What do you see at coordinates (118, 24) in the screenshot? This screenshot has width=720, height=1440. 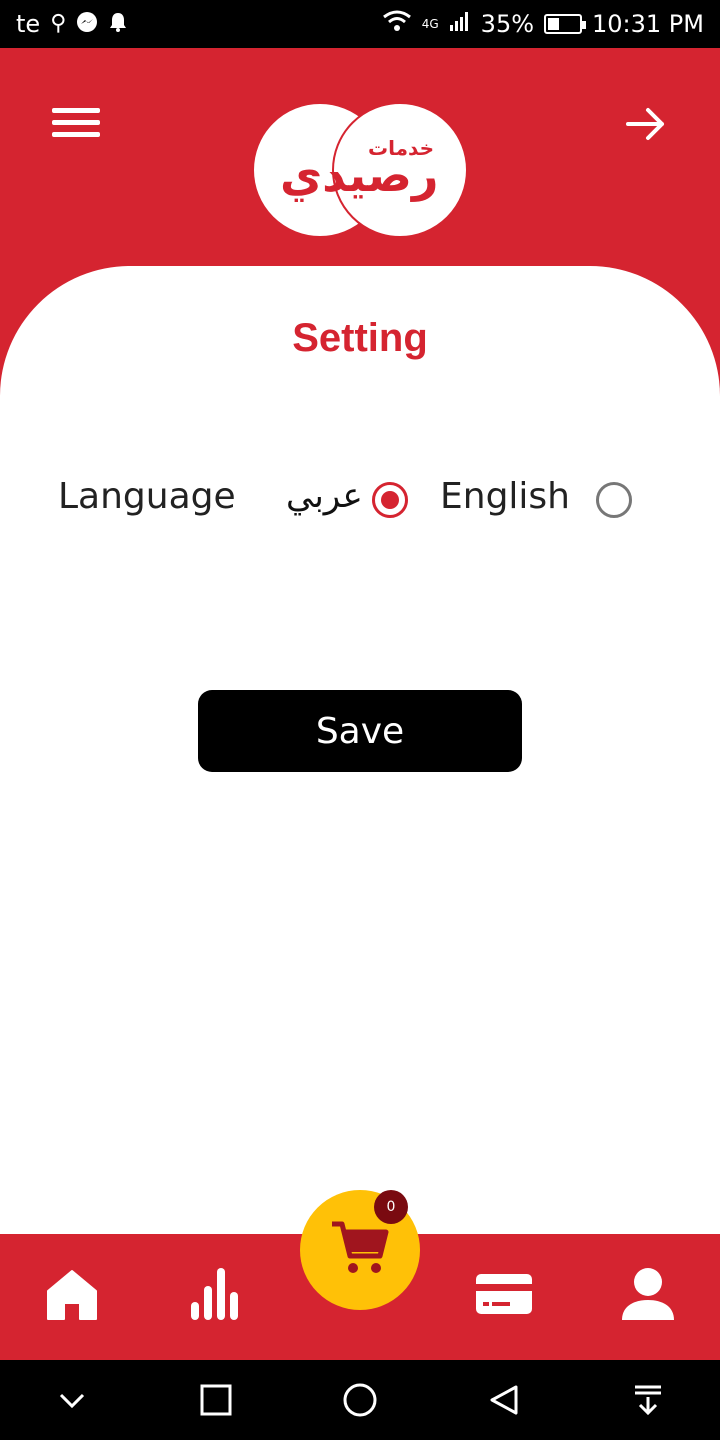 I see `notification-bell-icon` at bounding box center [118, 24].